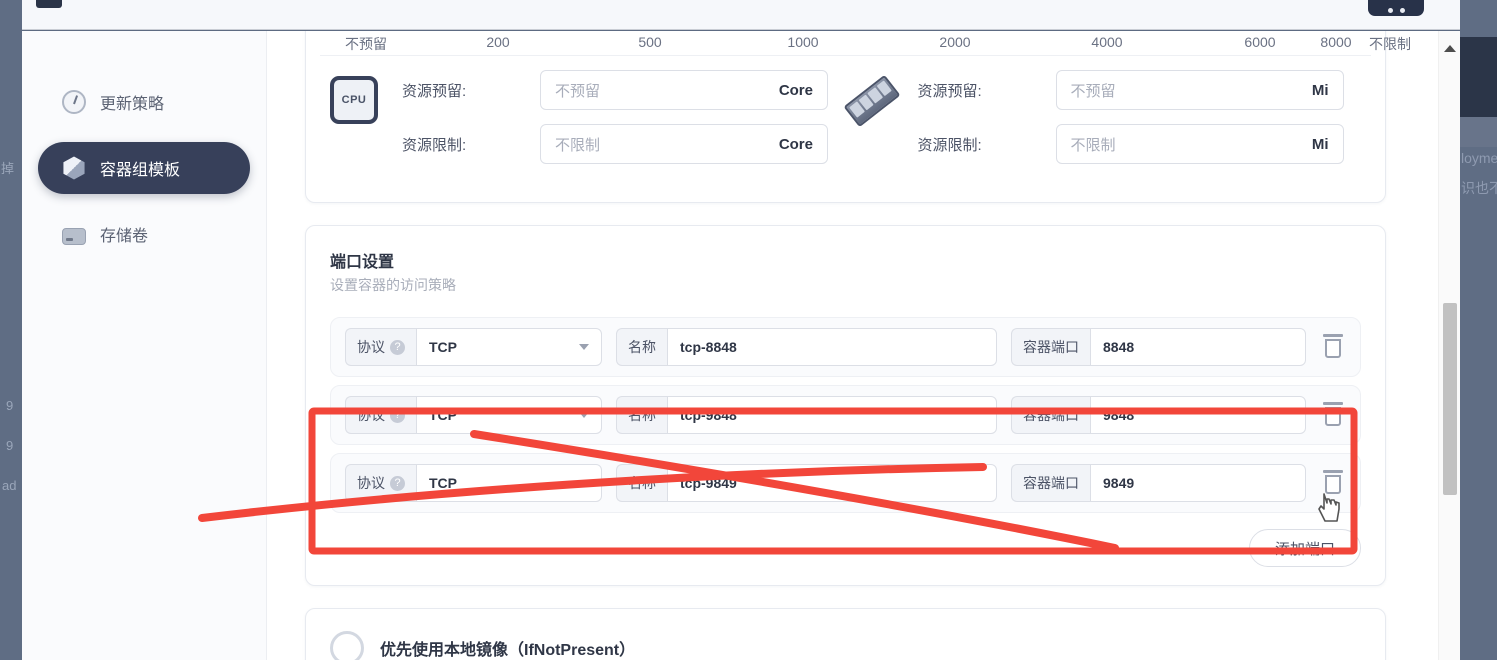  Describe the element at coordinates (832, 347) in the screenshot. I see `port-name-input: tcp-8848` at that location.